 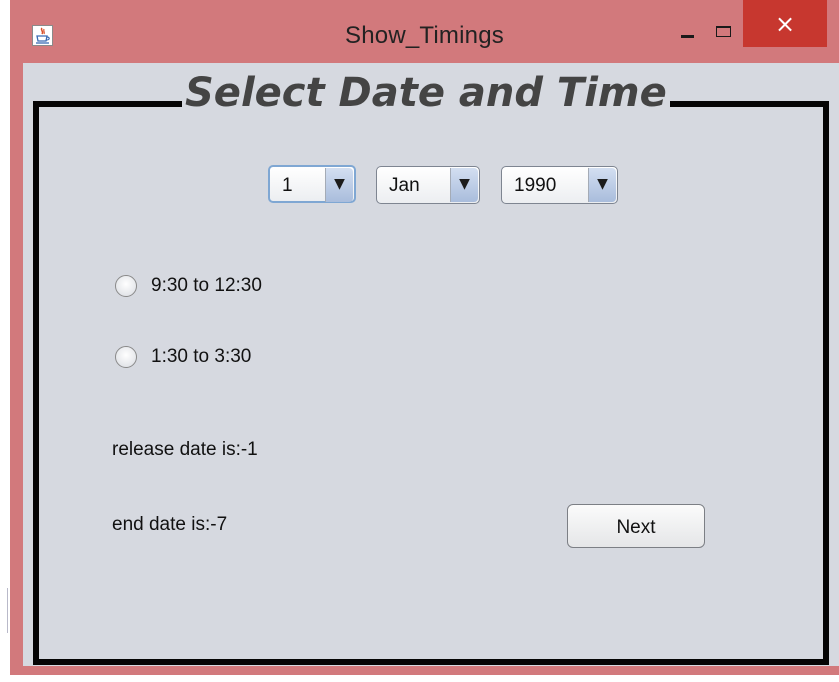 I want to click on month-dropdown: Jan ▼, so click(x=428, y=185).